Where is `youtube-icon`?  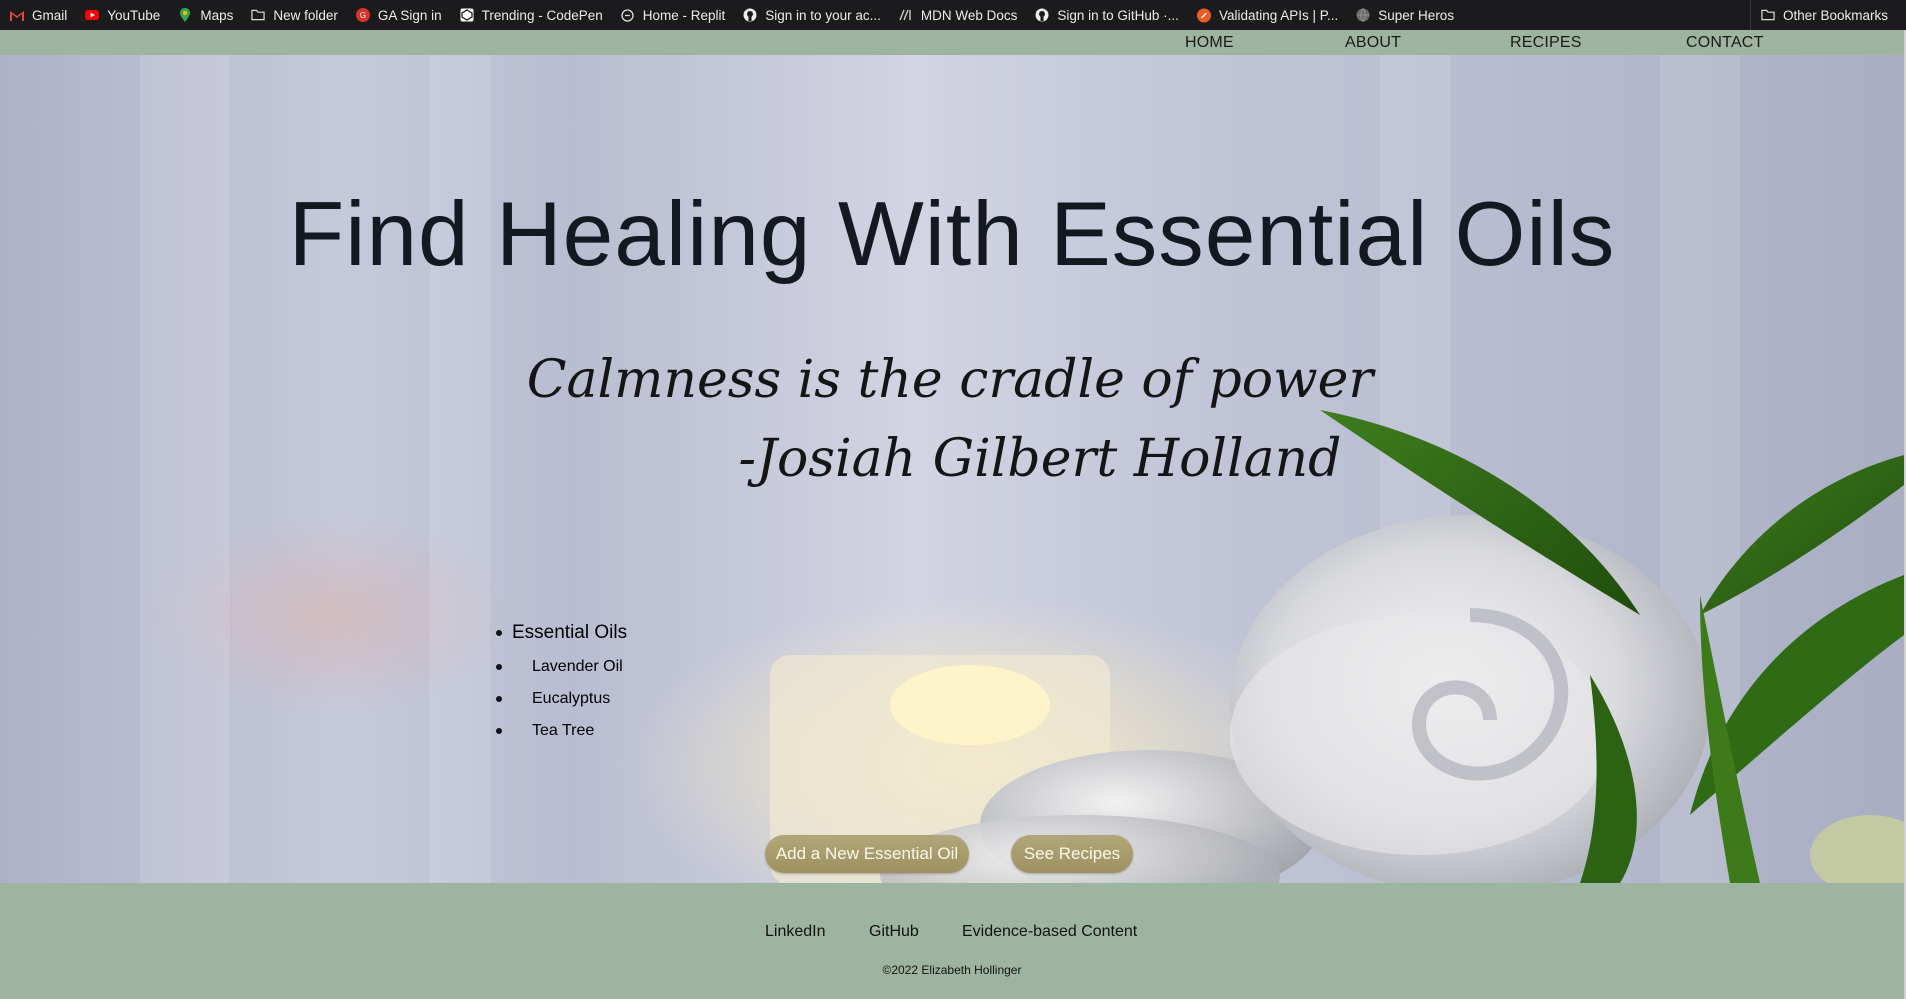
youtube-icon is located at coordinates (92, 15).